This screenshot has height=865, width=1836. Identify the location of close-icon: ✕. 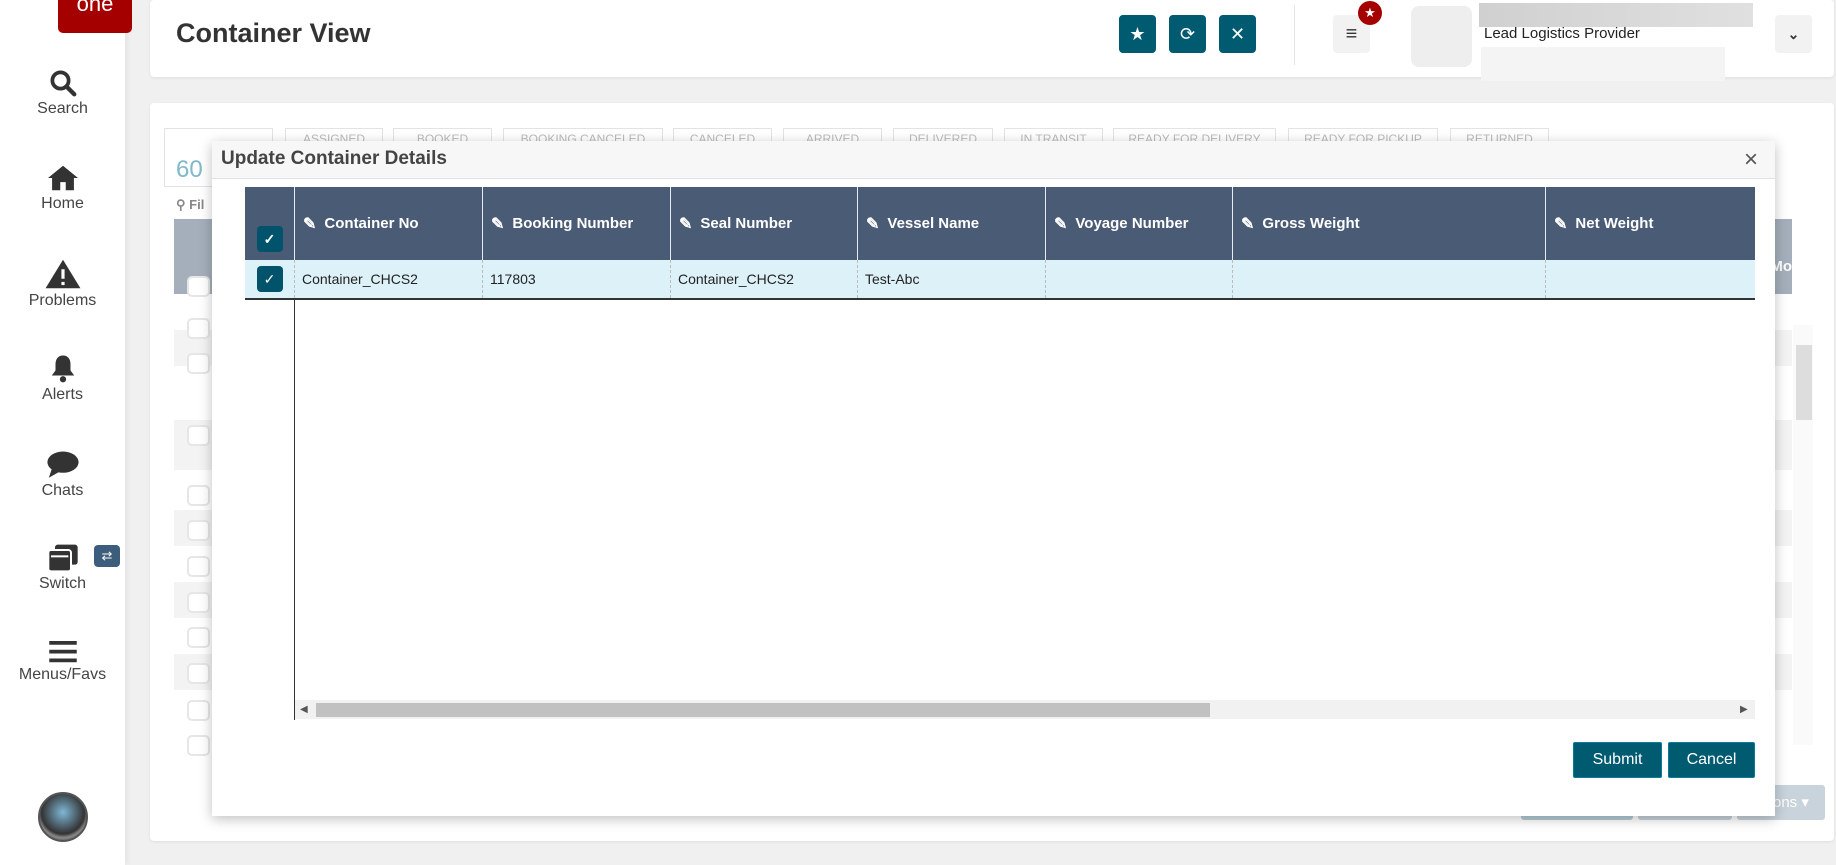
(1237, 33).